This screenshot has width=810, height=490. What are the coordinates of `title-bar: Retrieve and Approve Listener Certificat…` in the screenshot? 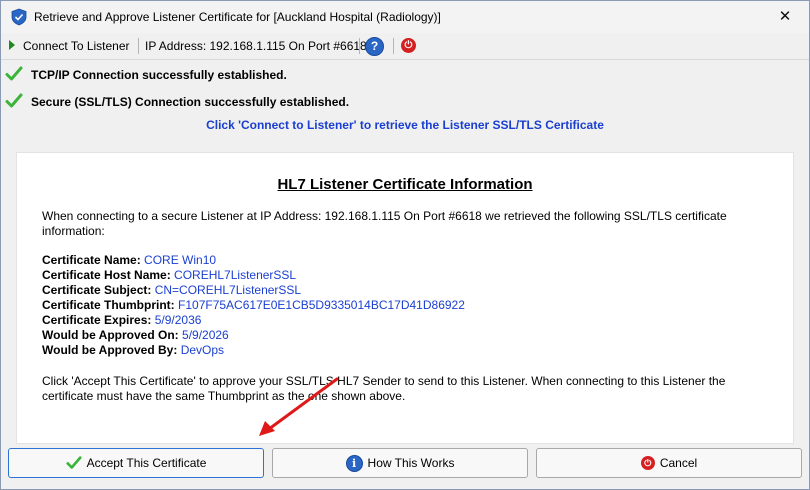 It's located at (405, 17).